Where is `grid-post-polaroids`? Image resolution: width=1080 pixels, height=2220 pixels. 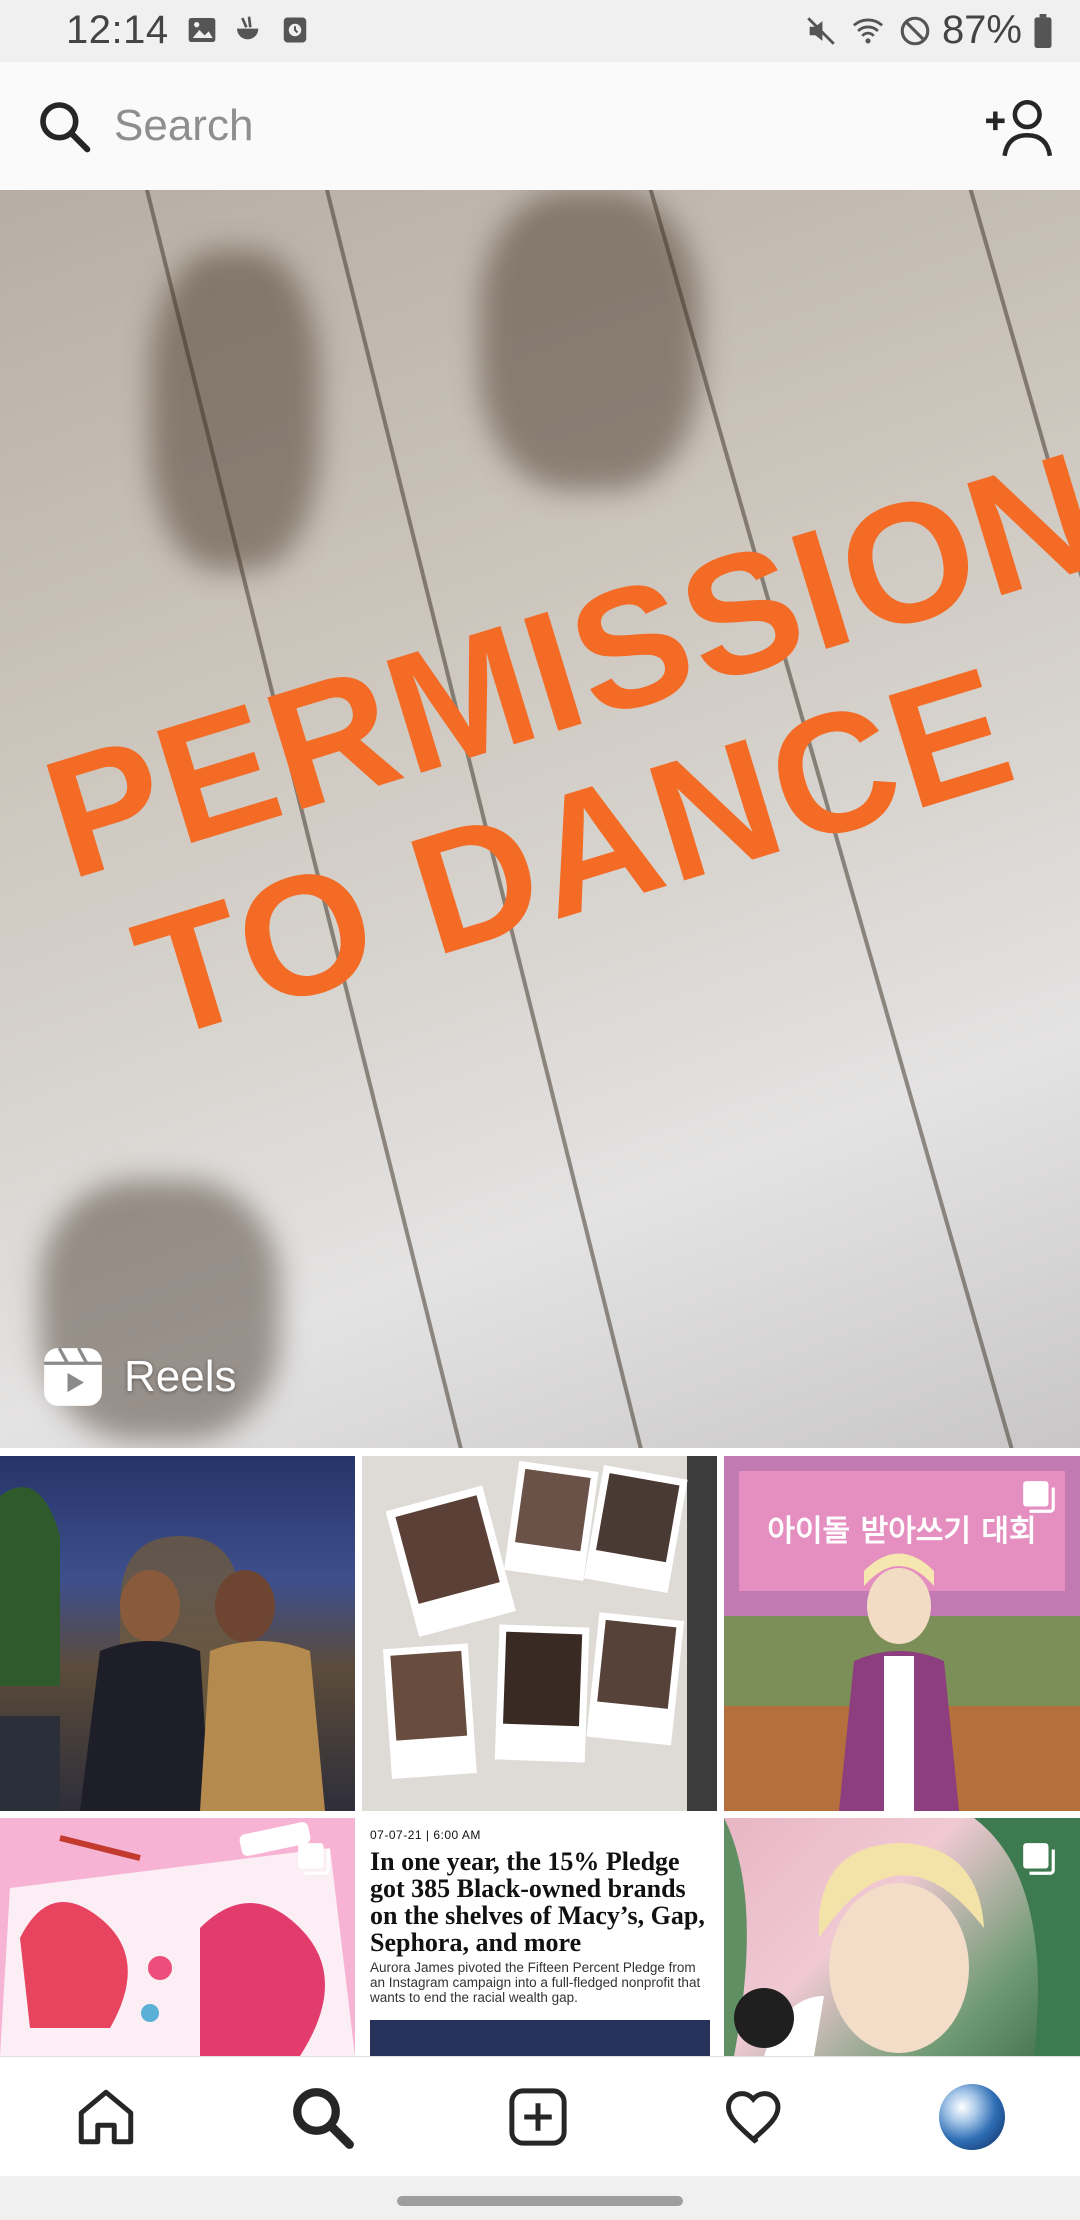
grid-post-polaroids is located at coordinates (539, 1633).